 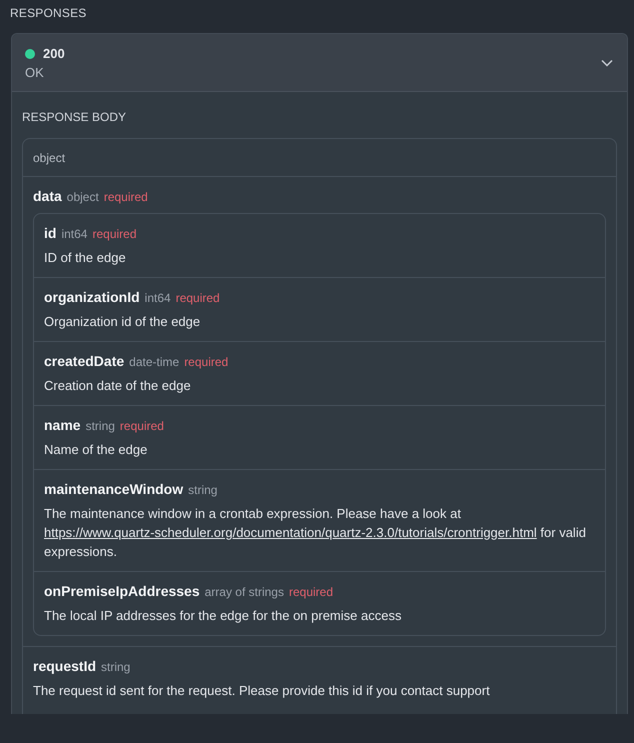 I want to click on field-name: onPremiseIpAddresses, so click(x=122, y=591).